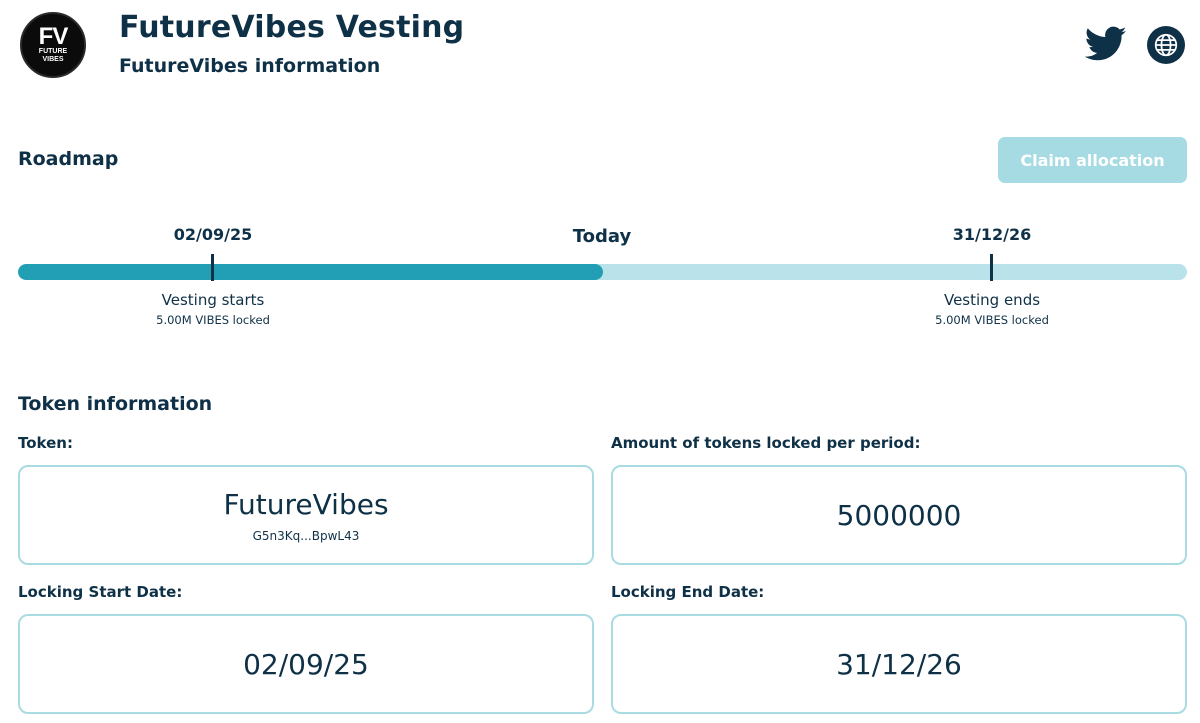 The height and width of the screenshot is (723, 1200). I want to click on globe-icon, so click(1166, 45).